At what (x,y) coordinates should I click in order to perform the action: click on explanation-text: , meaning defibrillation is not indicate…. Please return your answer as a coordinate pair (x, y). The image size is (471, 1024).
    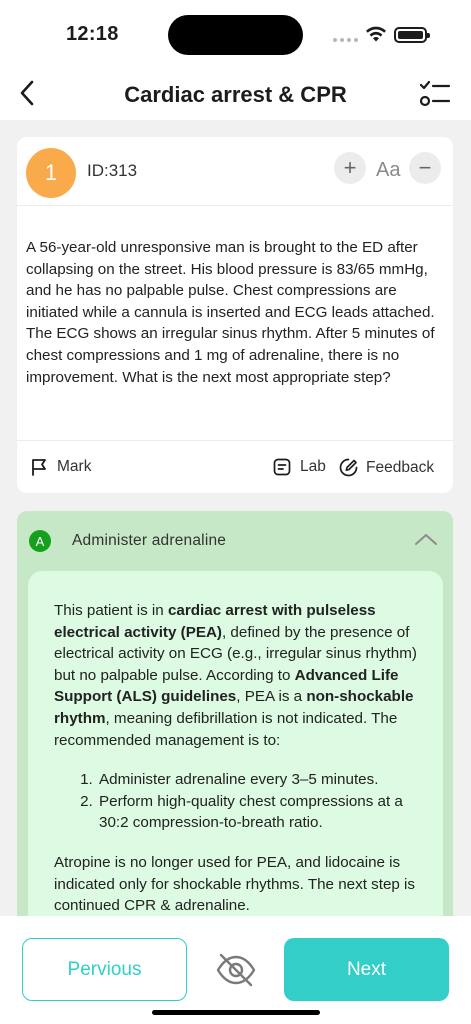
    Looking at the image, I should click on (226, 729).